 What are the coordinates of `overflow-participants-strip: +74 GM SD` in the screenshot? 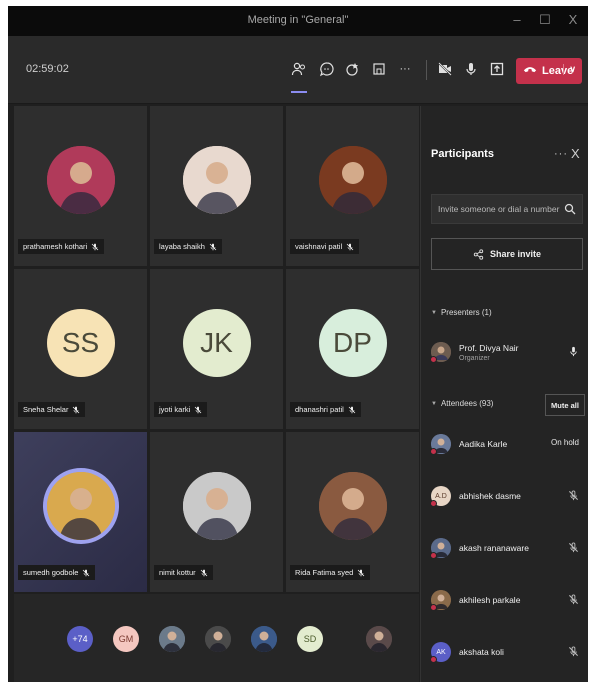 It's located at (216, 638).